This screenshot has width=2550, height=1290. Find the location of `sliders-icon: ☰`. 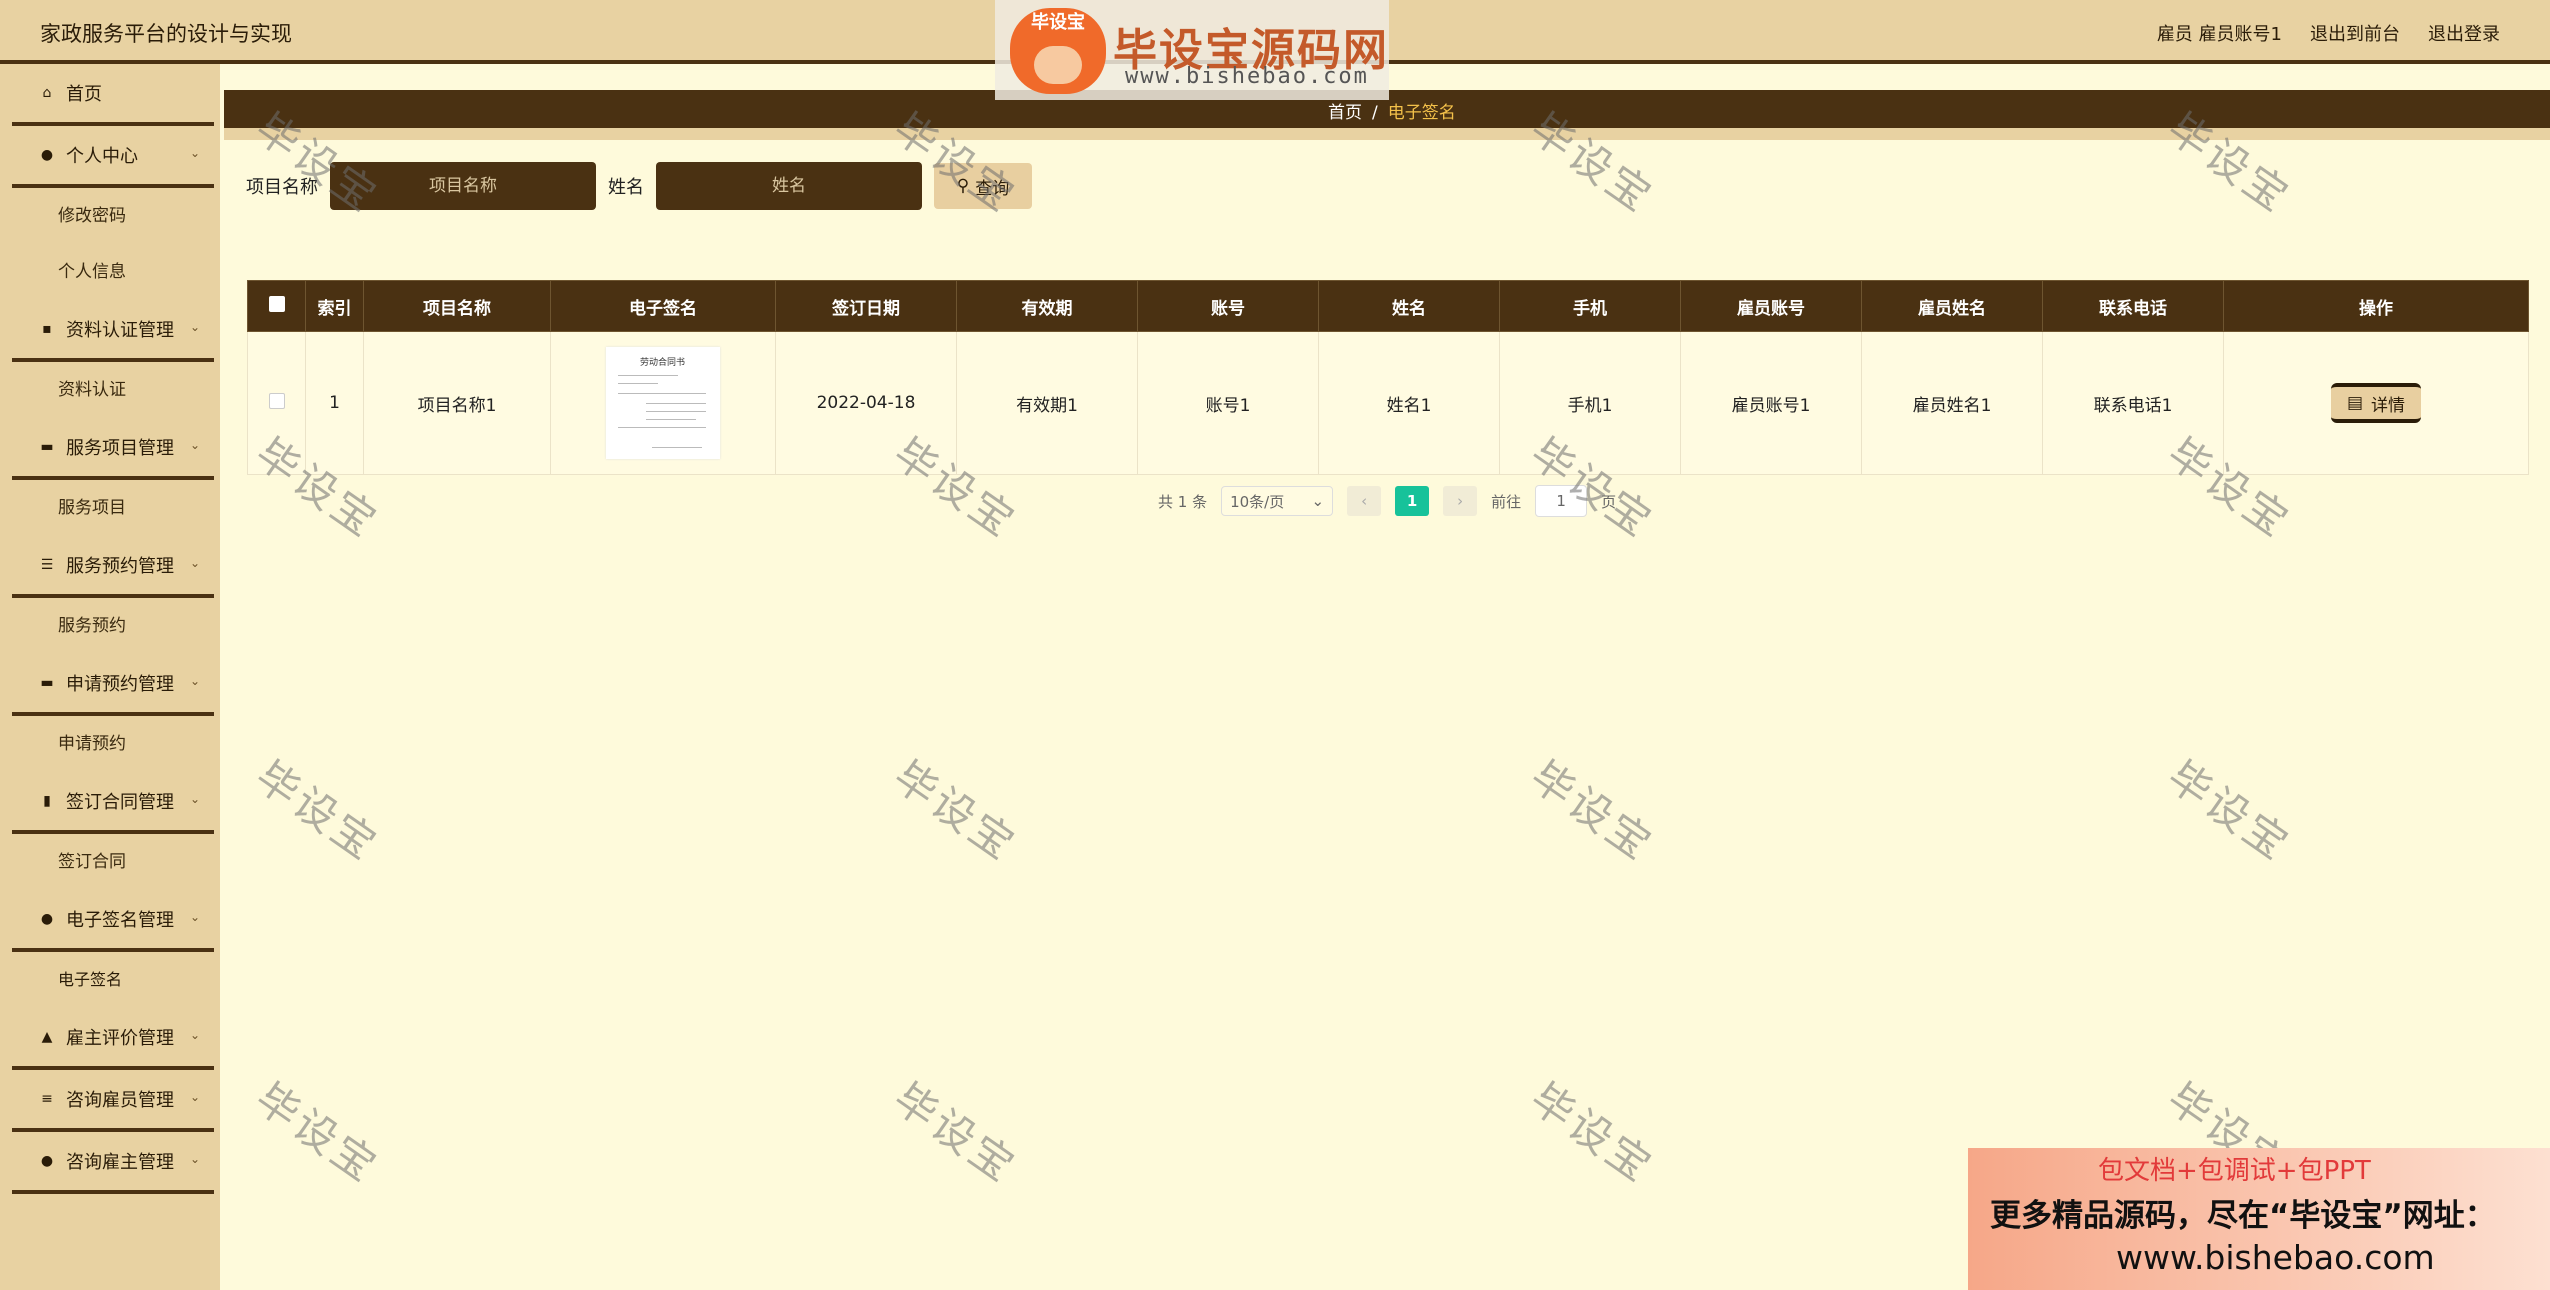

sliders-icon: ☰ is located at coordinates (47, 565).